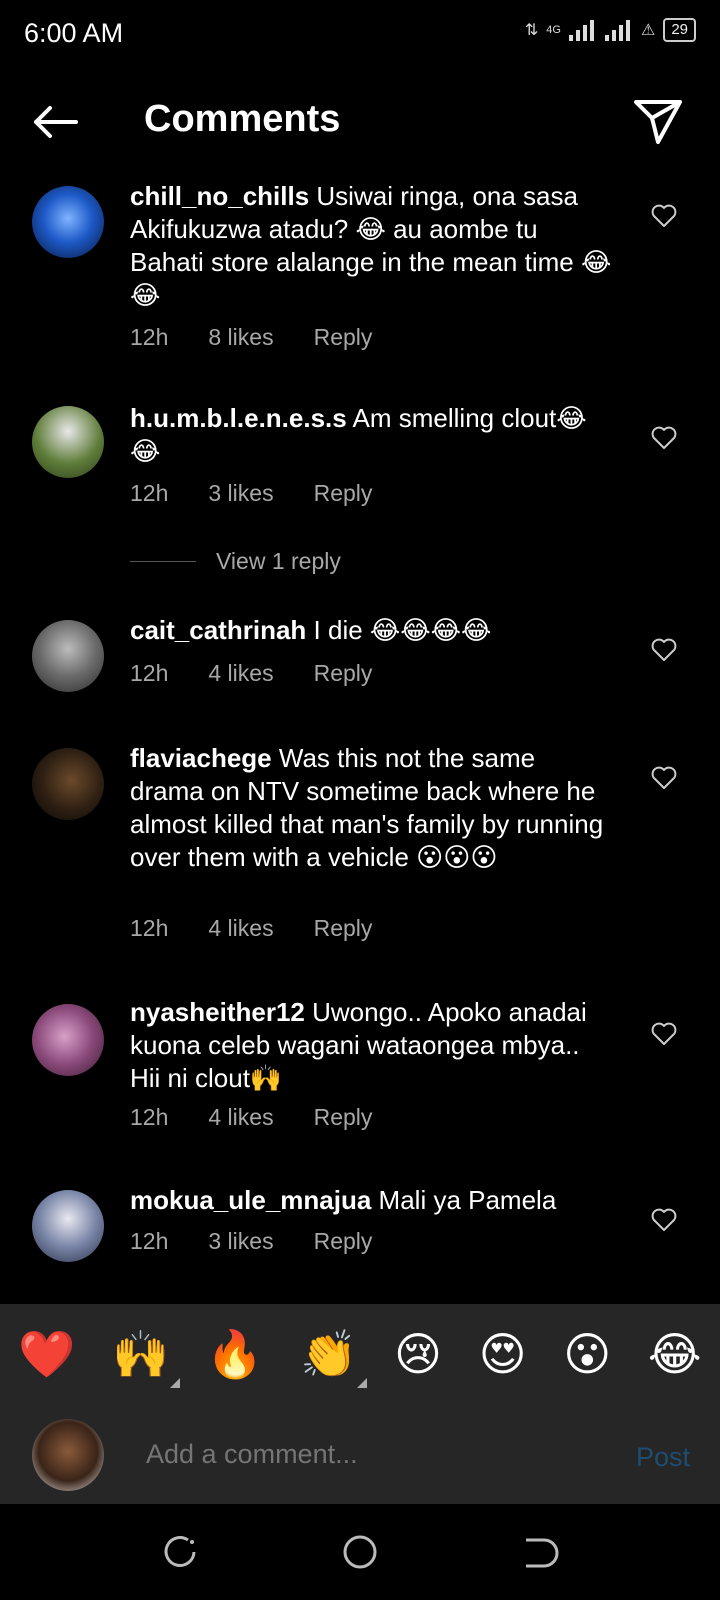  I want to click on comment-text: I die 😂😂😂😂, so click(402, 630).